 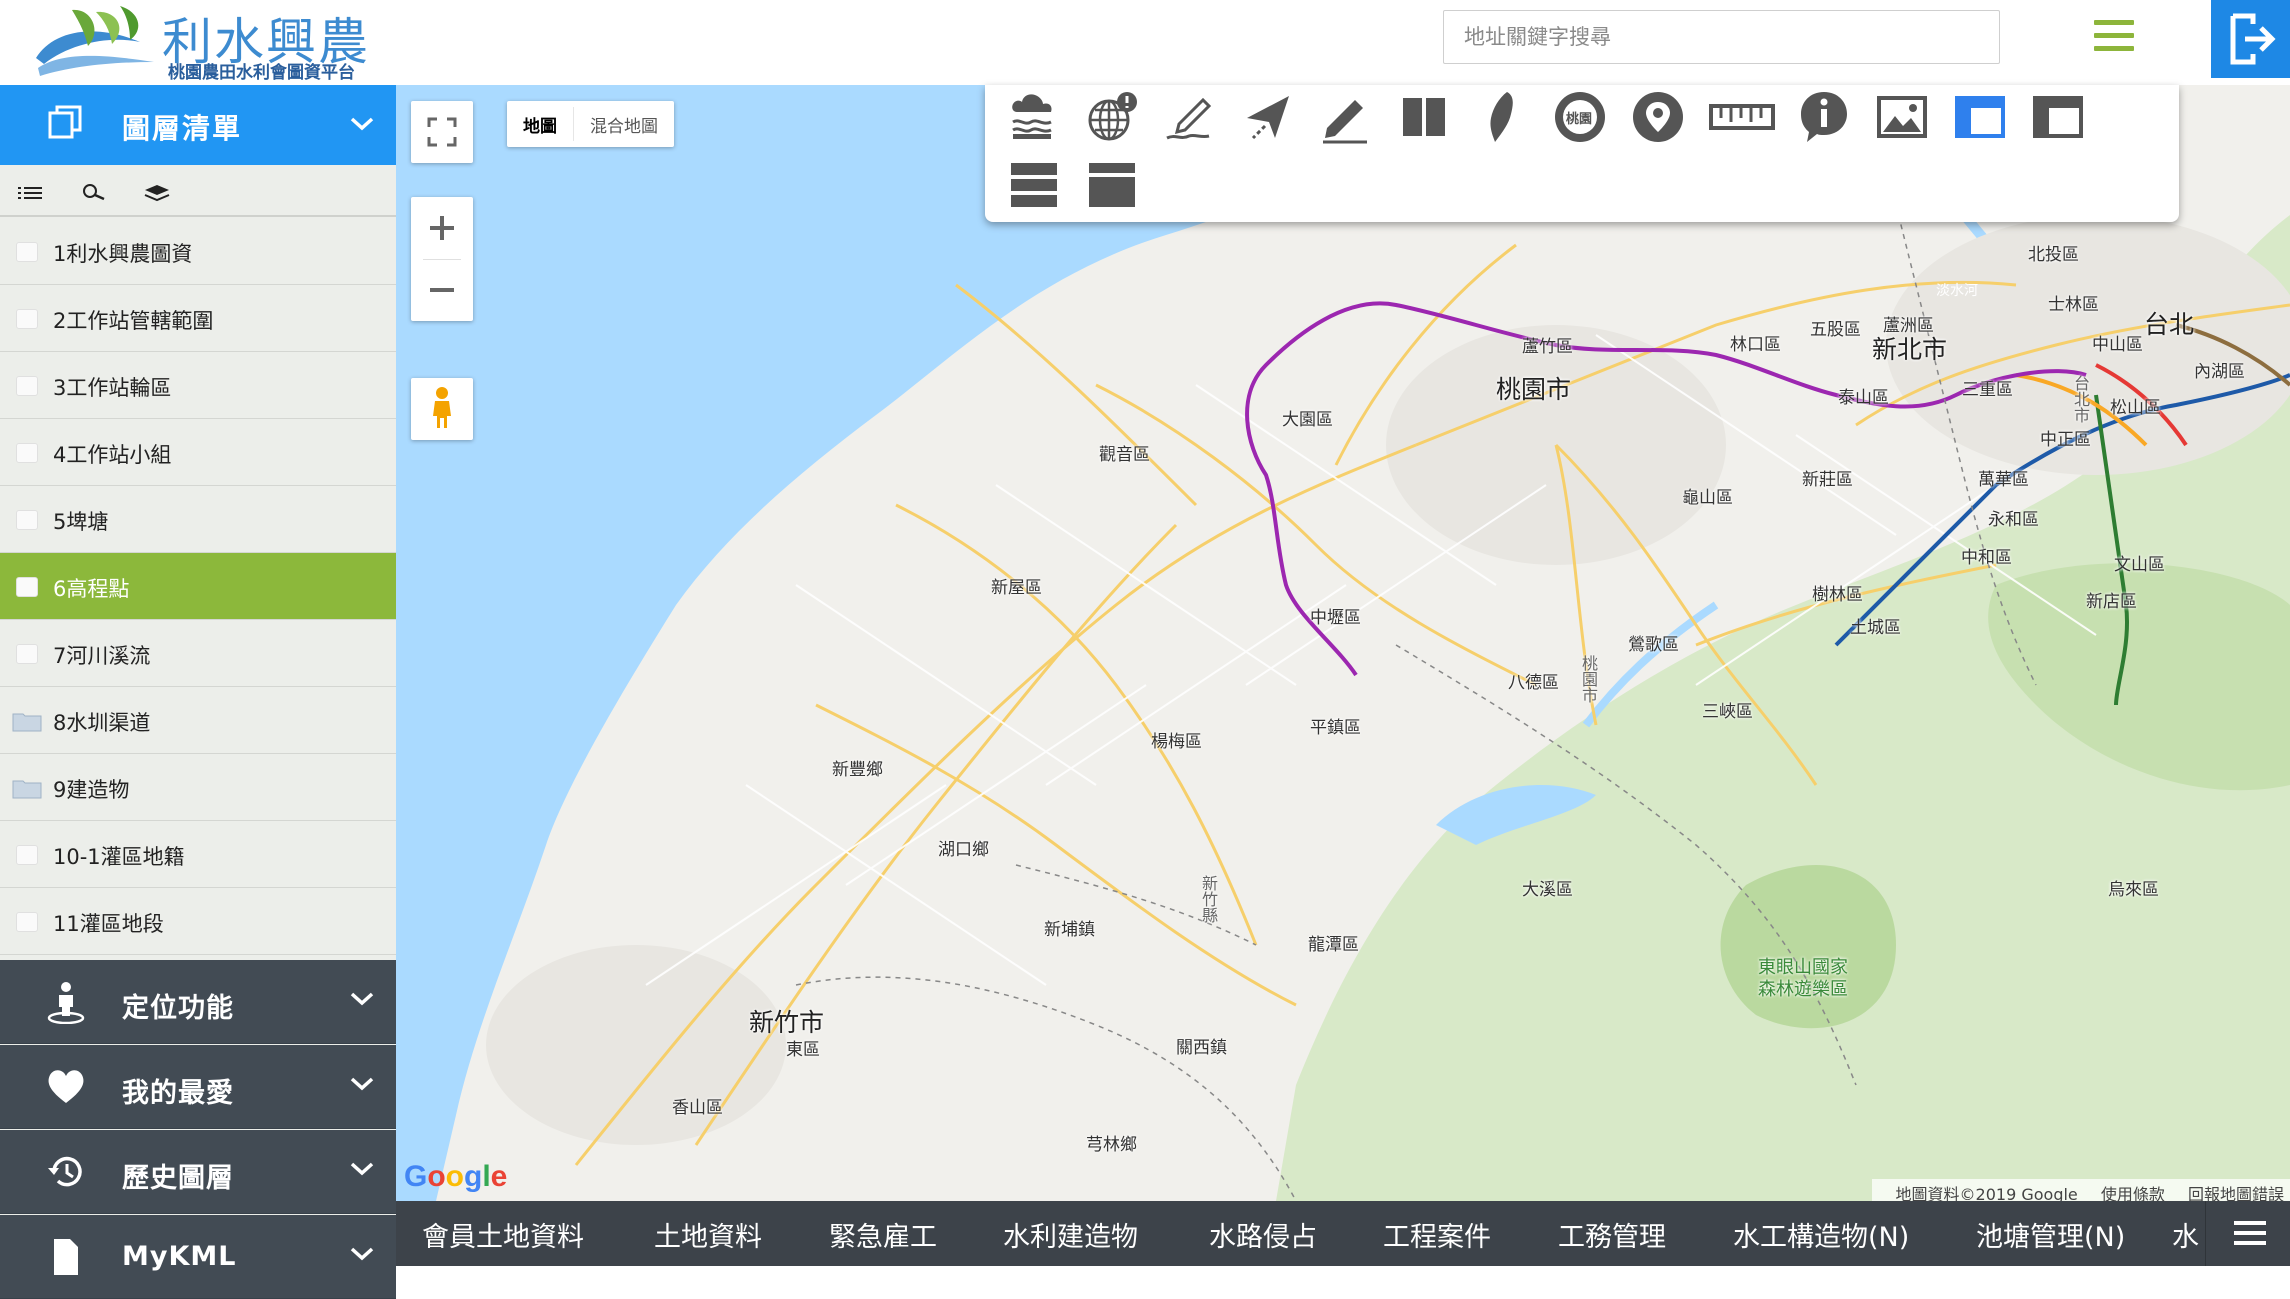 I want to click on tab-water-structures: 水利建造物, so click(x=1070, y=1234).